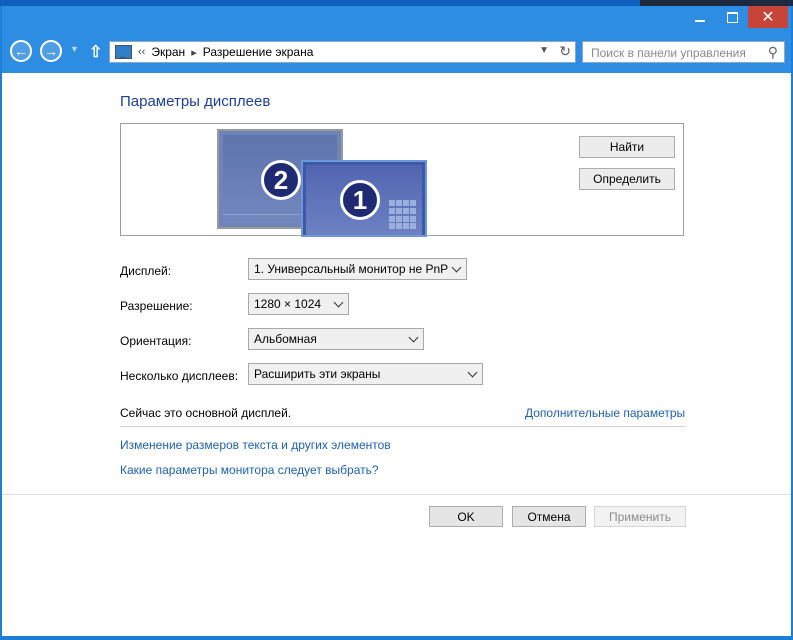 This screenshot has height=640, width=793. What do you see at coordinates (396, 494) in the screenshot?
I see `footer-divider` at bounding box center [396, 494].